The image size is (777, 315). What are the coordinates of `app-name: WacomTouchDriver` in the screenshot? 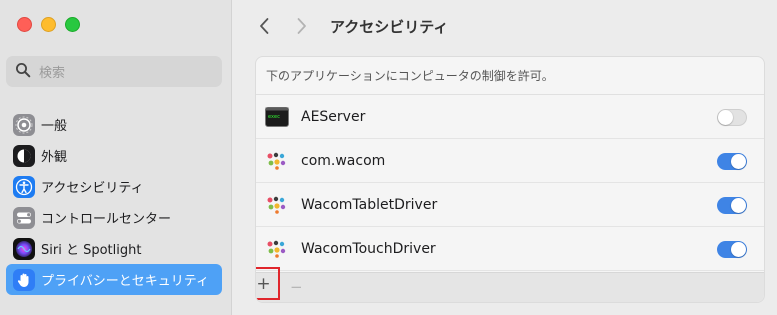 It's located at (368, 248).